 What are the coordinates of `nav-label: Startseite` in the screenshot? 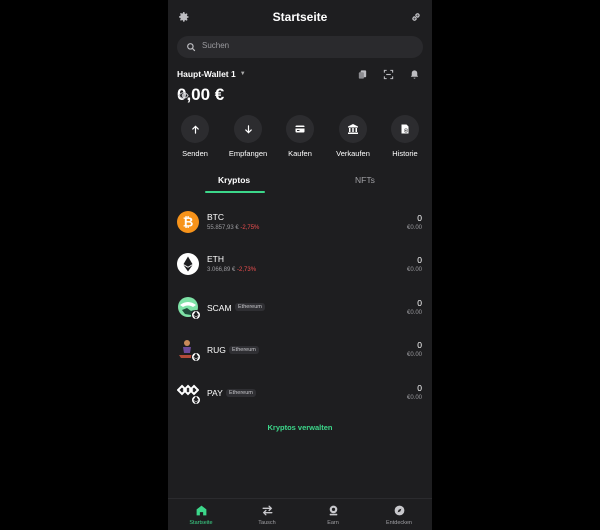 It's located at (201, 523).